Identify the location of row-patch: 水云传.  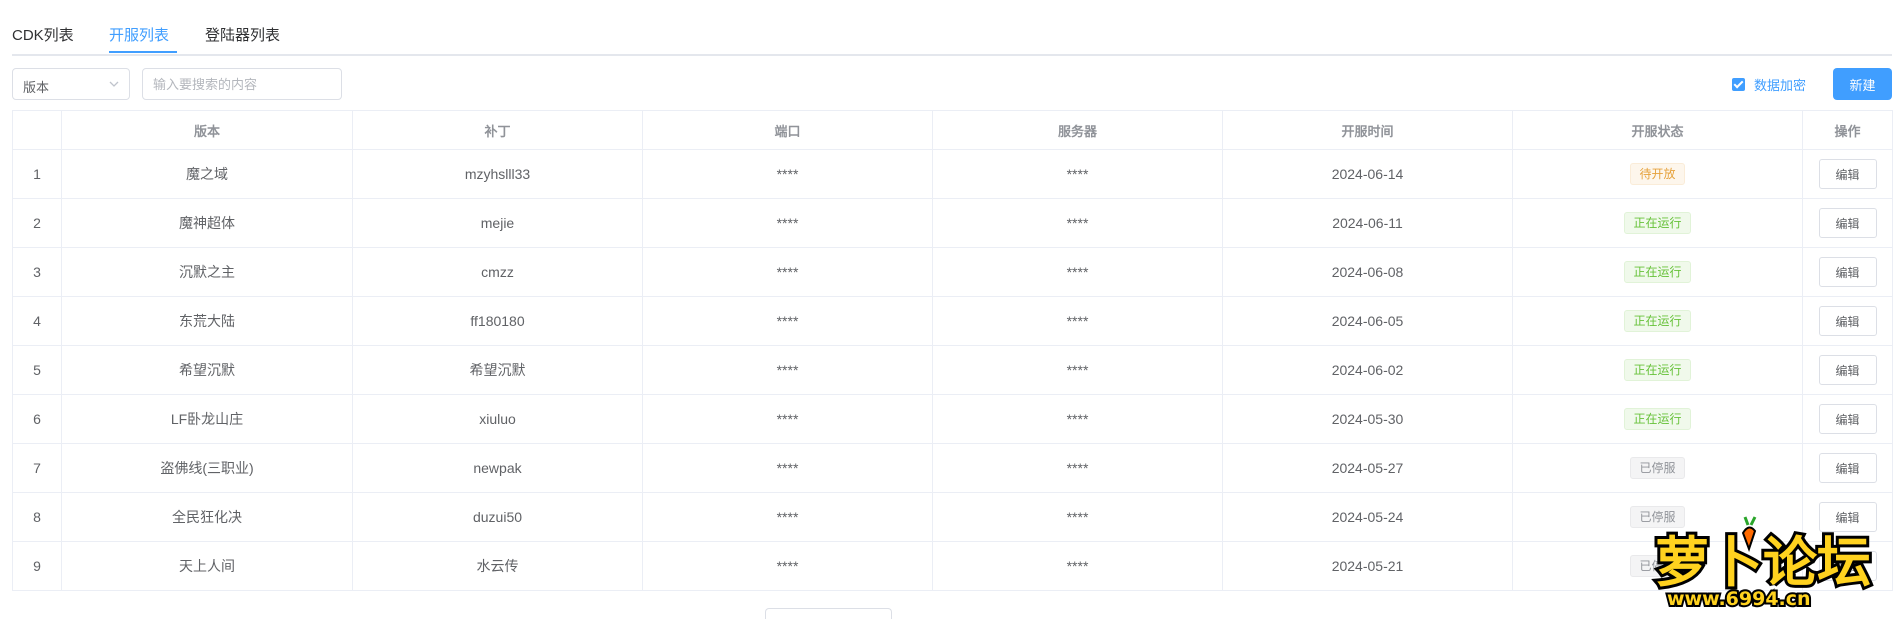
(497, 566).